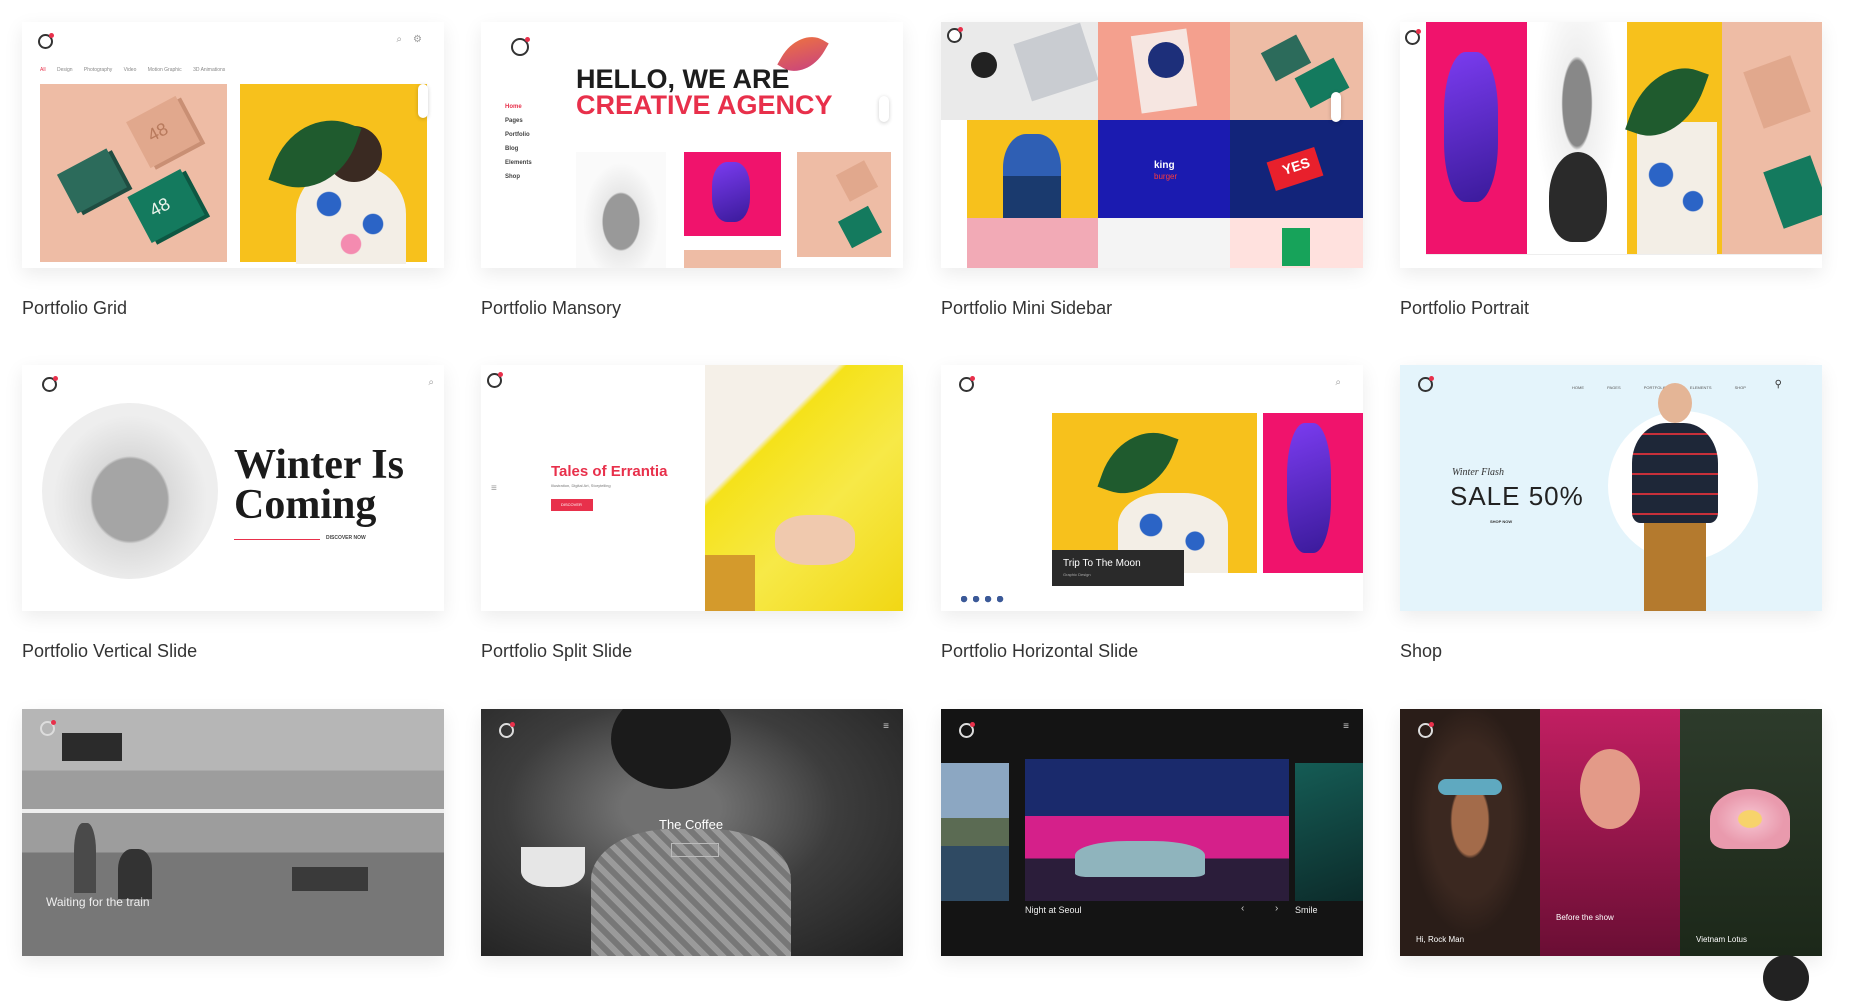  I want to click on menu-item-blog: Blog, so click(518, 149).